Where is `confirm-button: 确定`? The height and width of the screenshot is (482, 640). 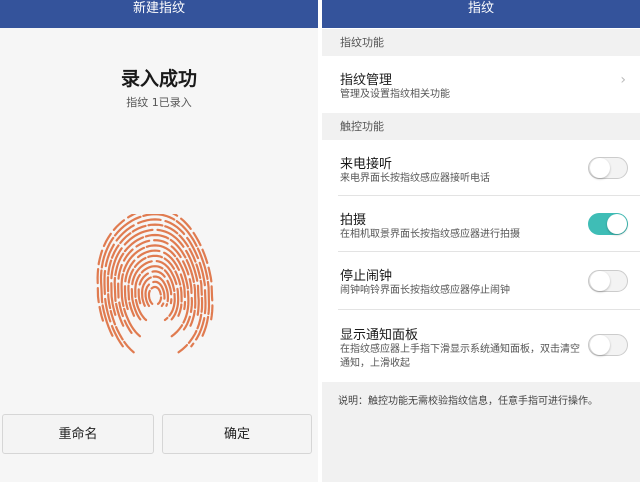 confirm-button: 确定 is located at coordinates (237, 434).